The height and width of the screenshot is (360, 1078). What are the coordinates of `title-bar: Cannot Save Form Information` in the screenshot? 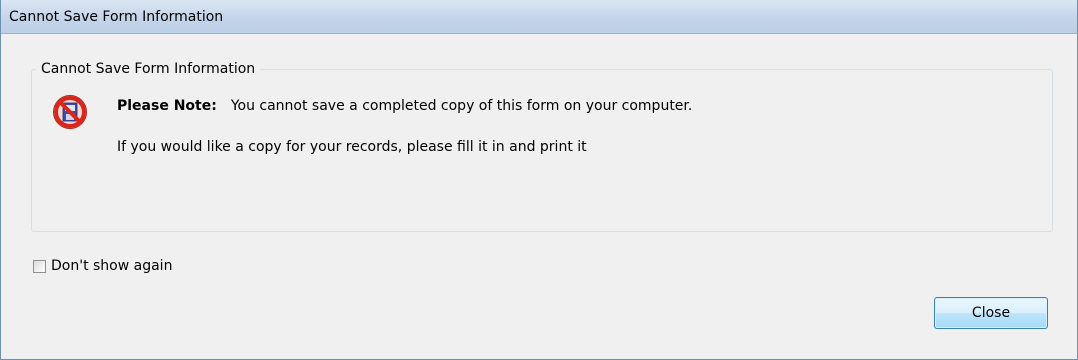 It's located at (539, 17).